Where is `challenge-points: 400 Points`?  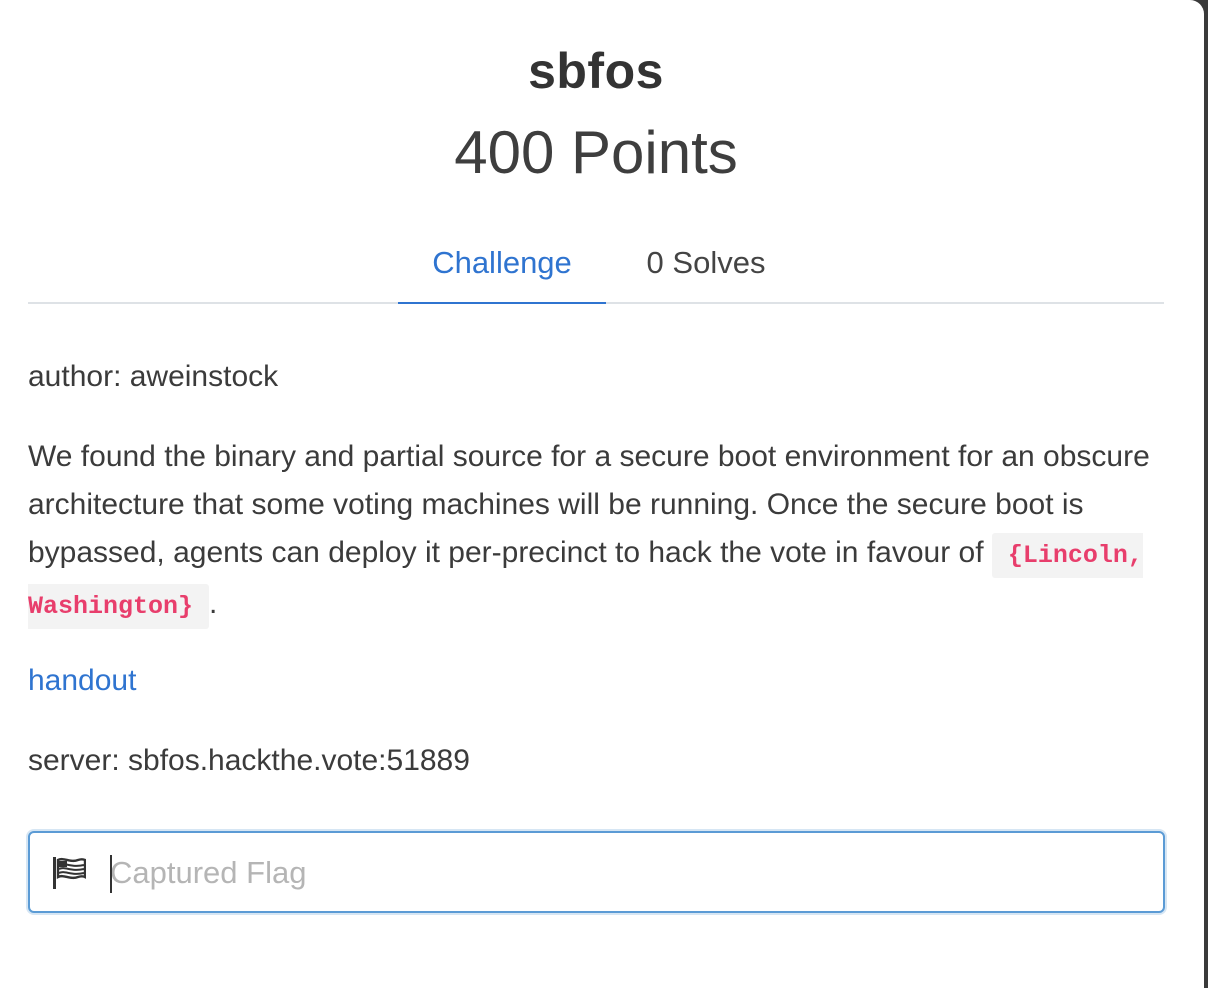 challenge-points: 400 Points is located at coordinates (596, 152).